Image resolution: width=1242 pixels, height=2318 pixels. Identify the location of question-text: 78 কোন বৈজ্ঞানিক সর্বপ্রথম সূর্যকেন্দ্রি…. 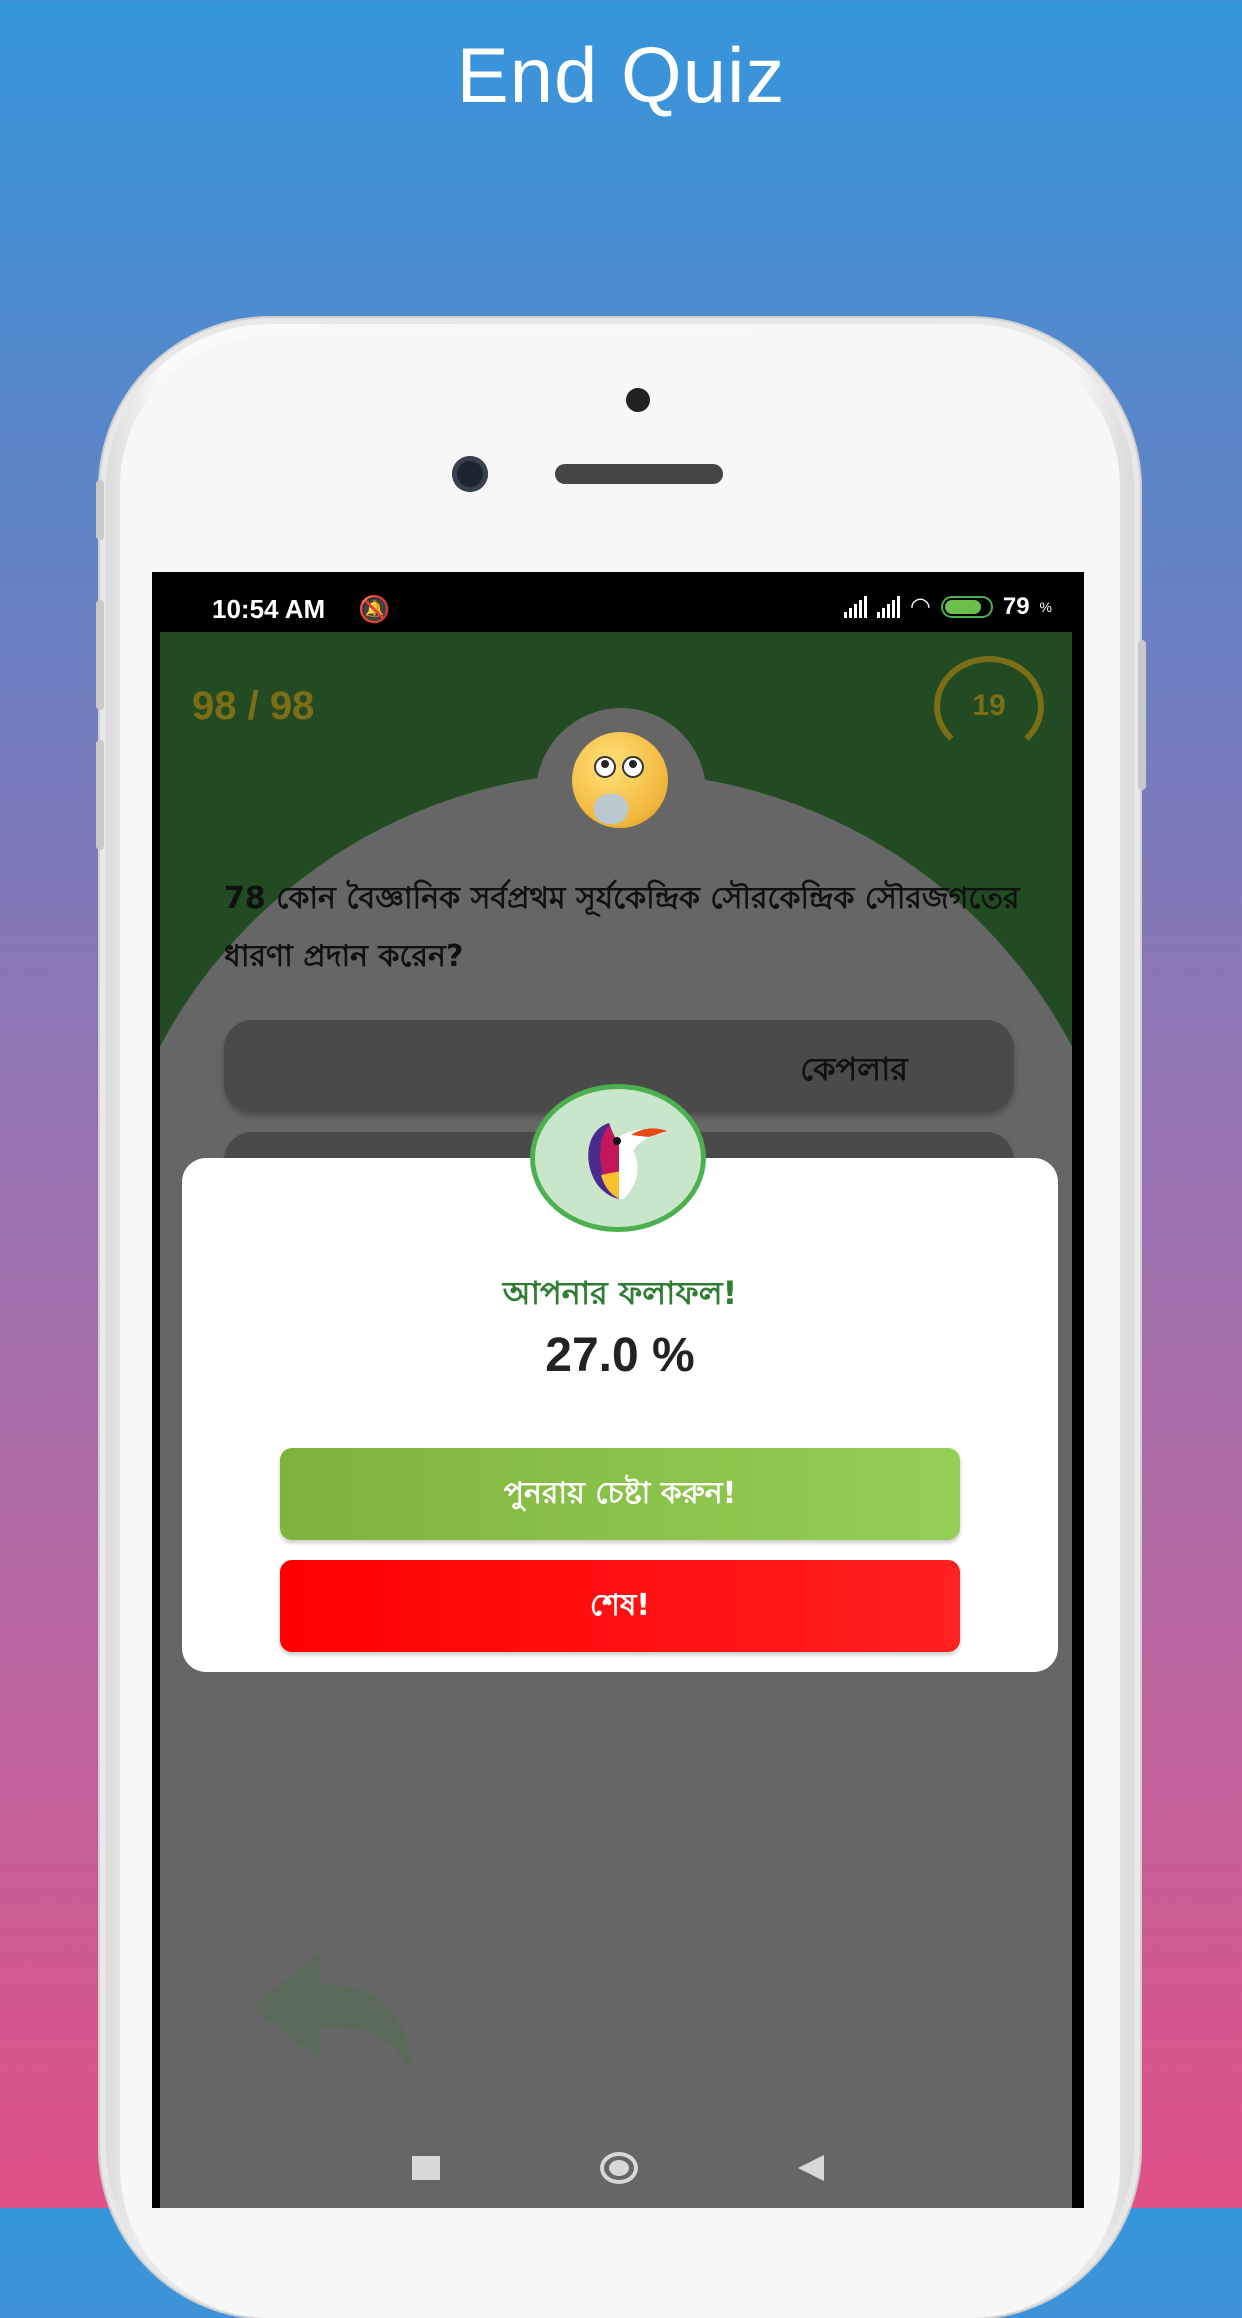
(622, 927).